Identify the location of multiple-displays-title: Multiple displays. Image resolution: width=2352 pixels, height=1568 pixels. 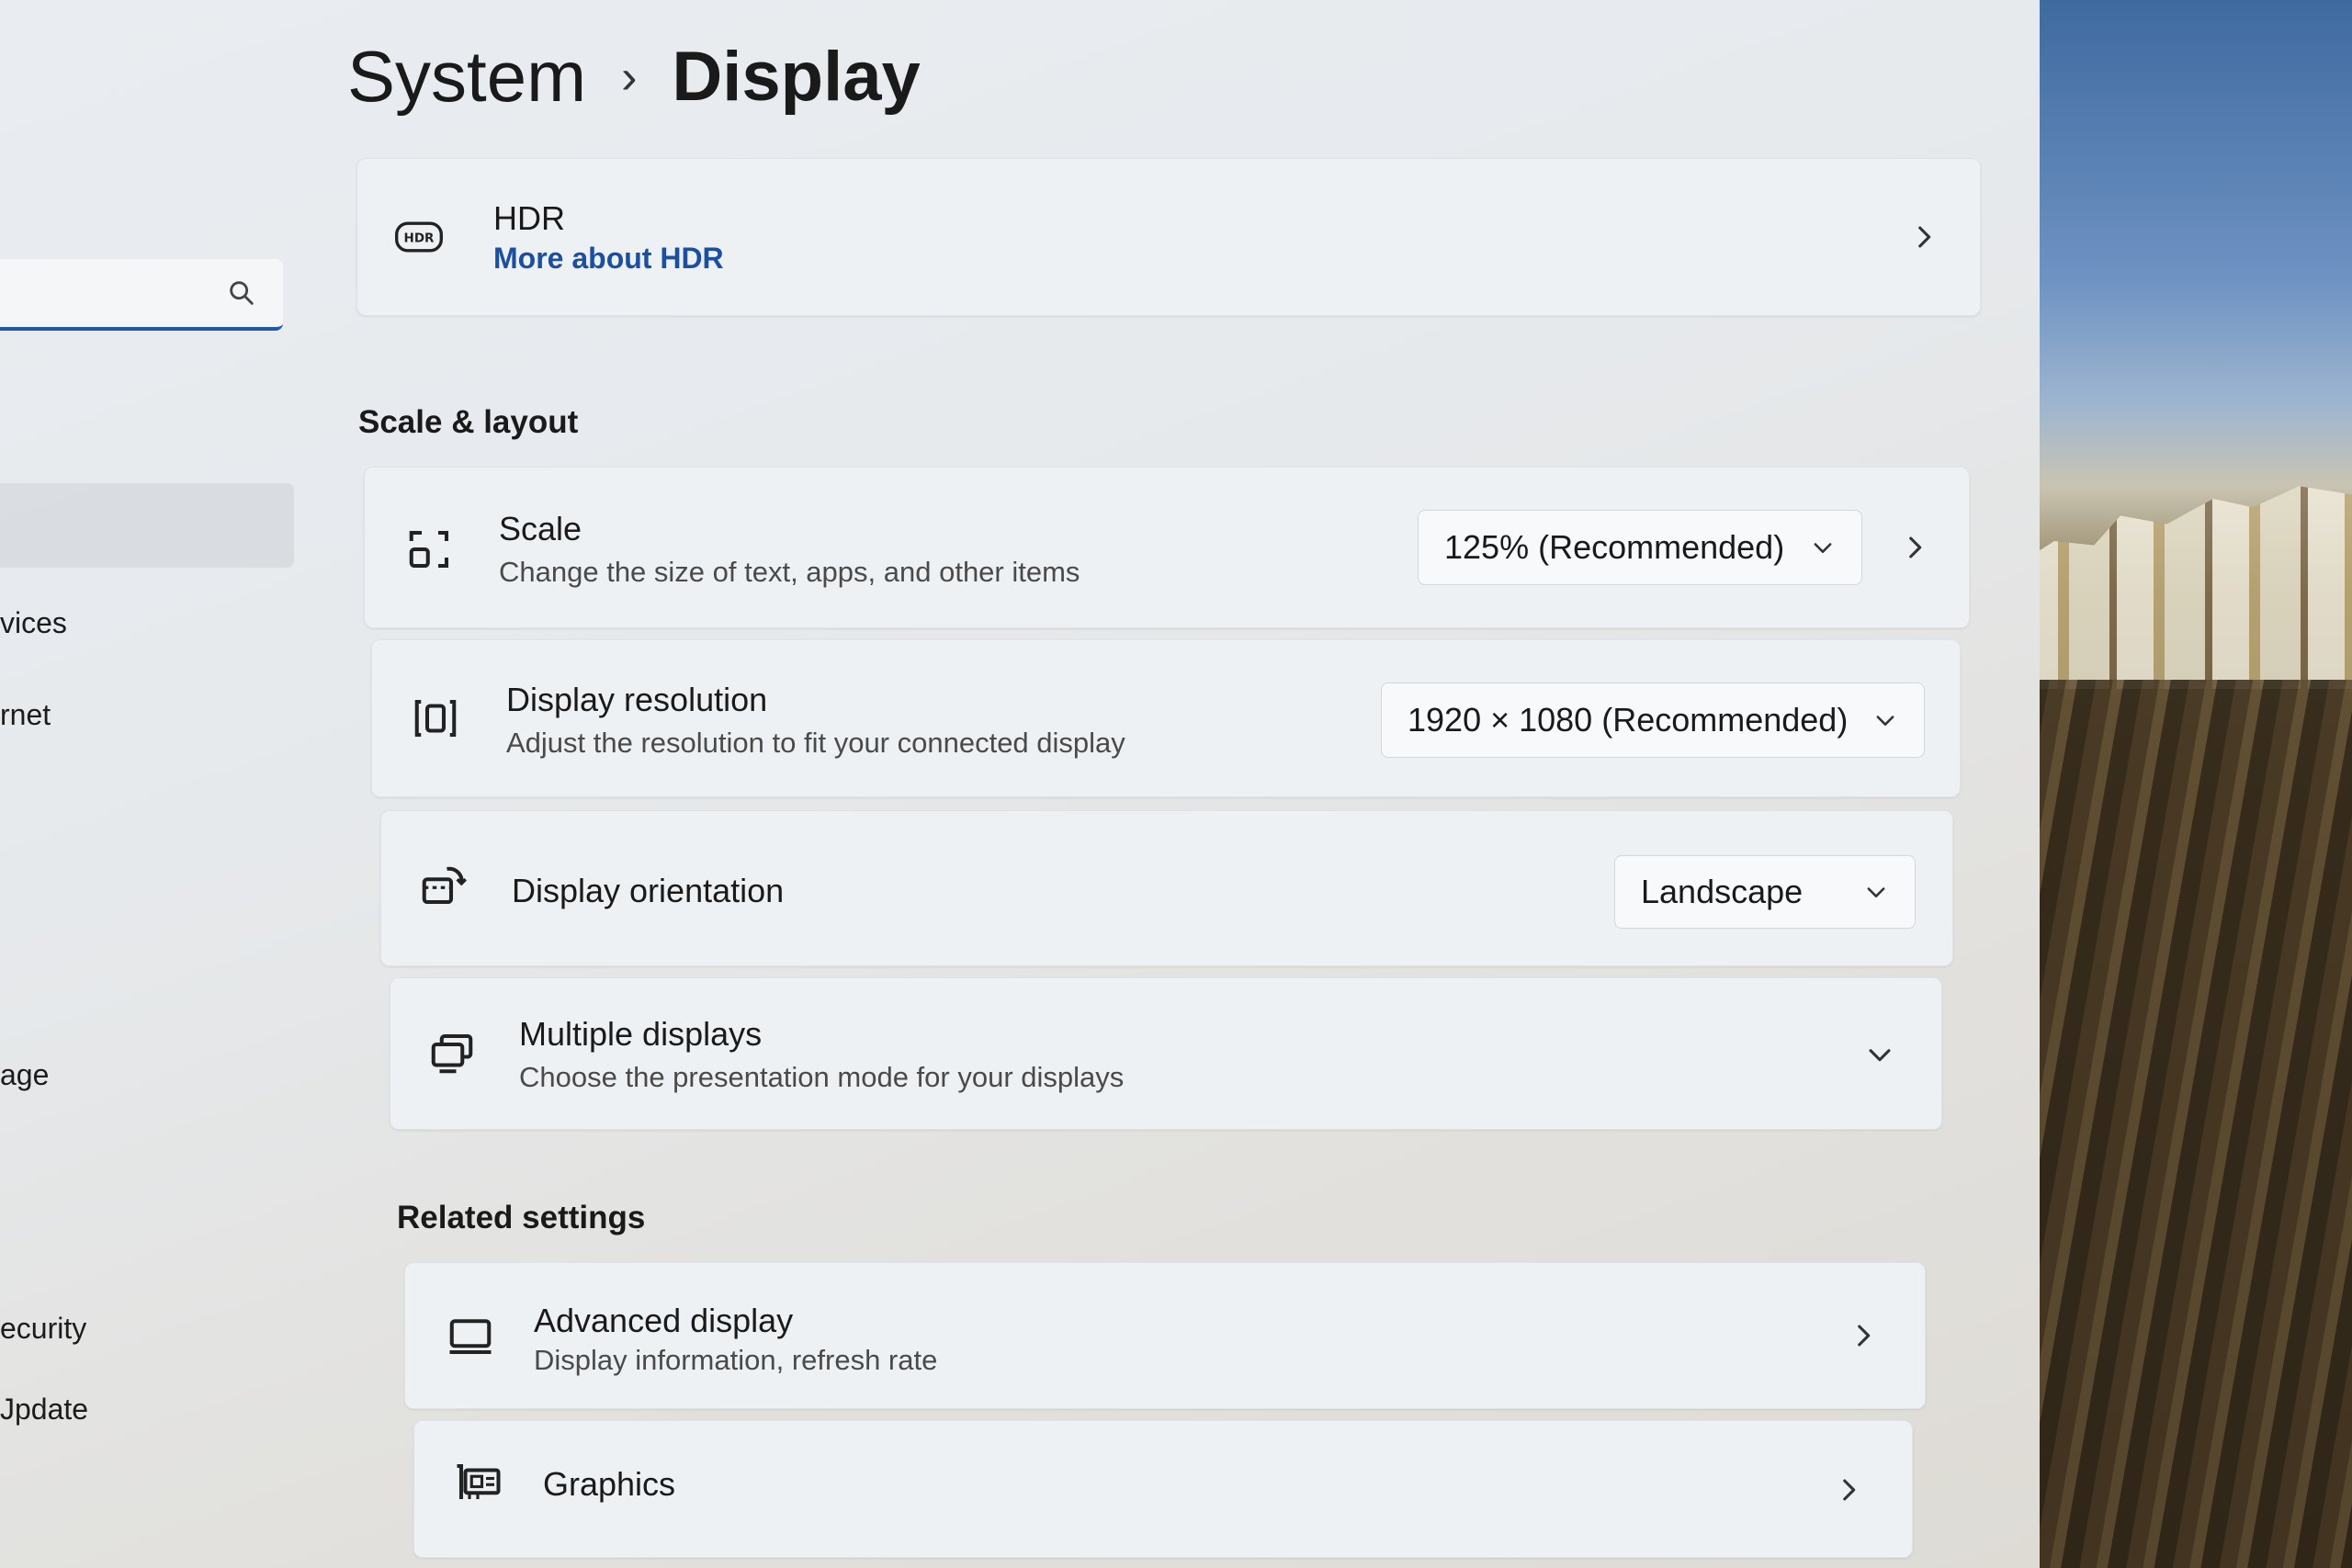
(641, 1034).